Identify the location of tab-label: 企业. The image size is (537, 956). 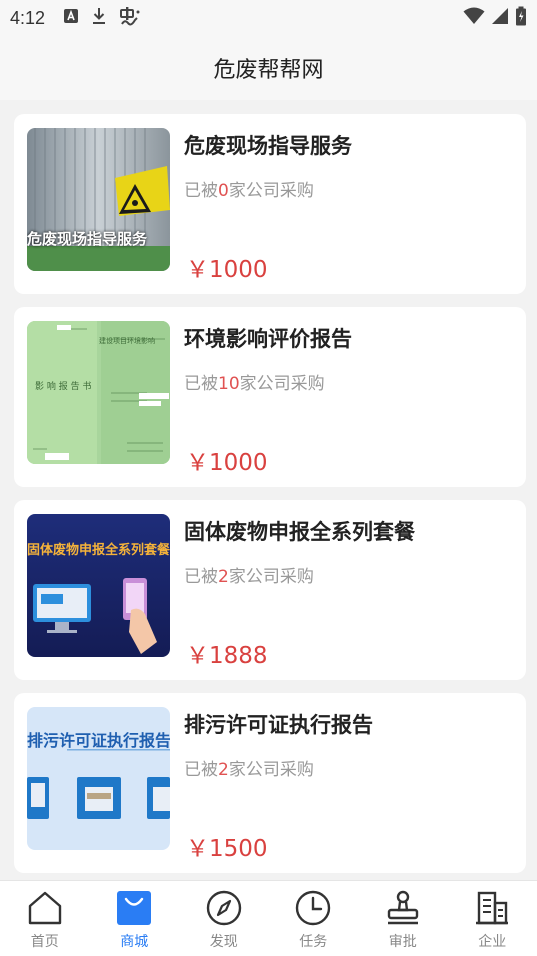
(492, 942).